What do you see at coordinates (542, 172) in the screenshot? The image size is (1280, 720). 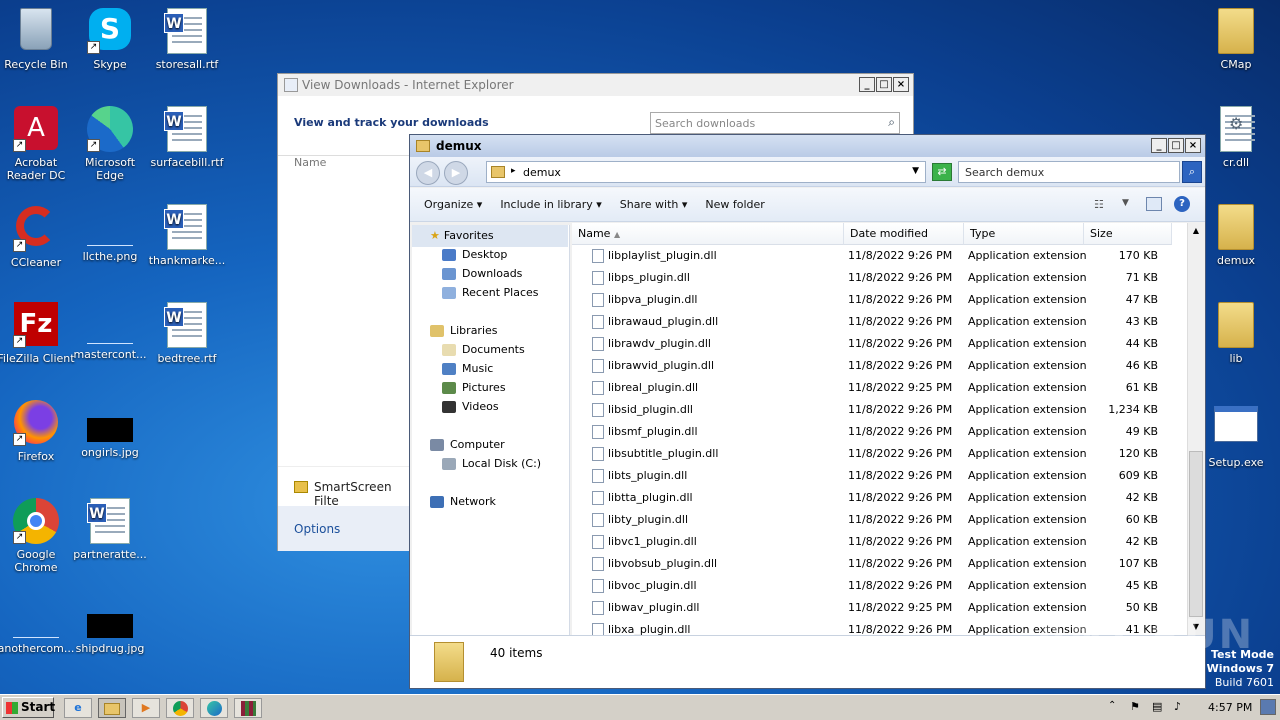 I see `address-path: demux` at bounding box center [542, 172].